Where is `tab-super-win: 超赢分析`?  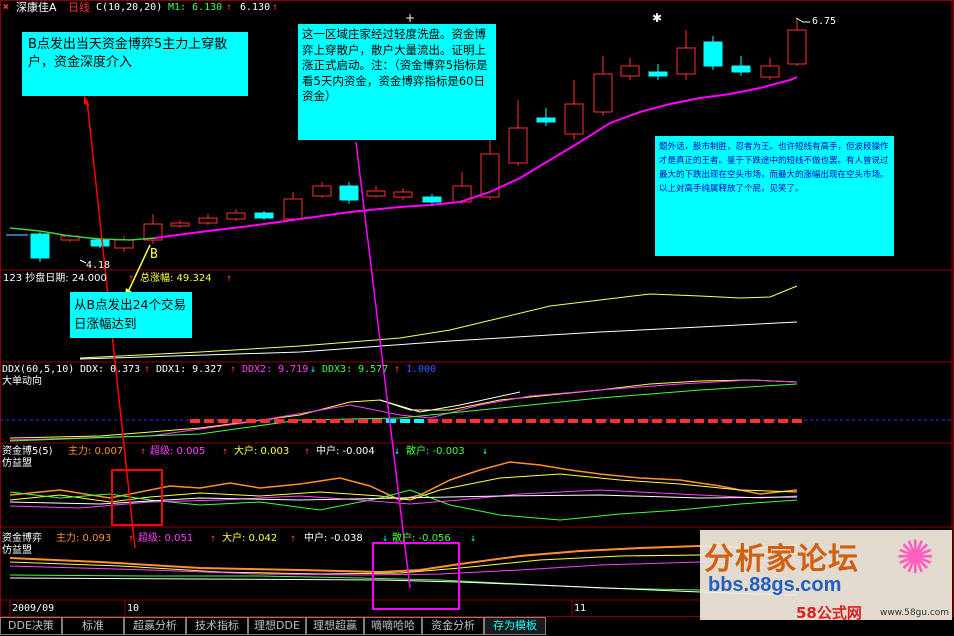
tab-super-win: 超赢分析 is located at coordinates (155, 626).